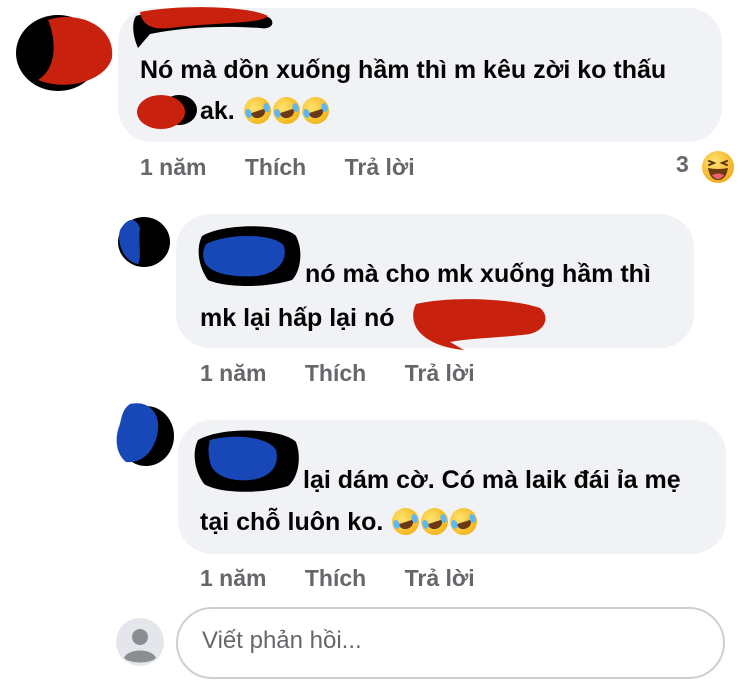 The image size is (750, 684). I want to click on reaction-count: 3, so click(682, 164).